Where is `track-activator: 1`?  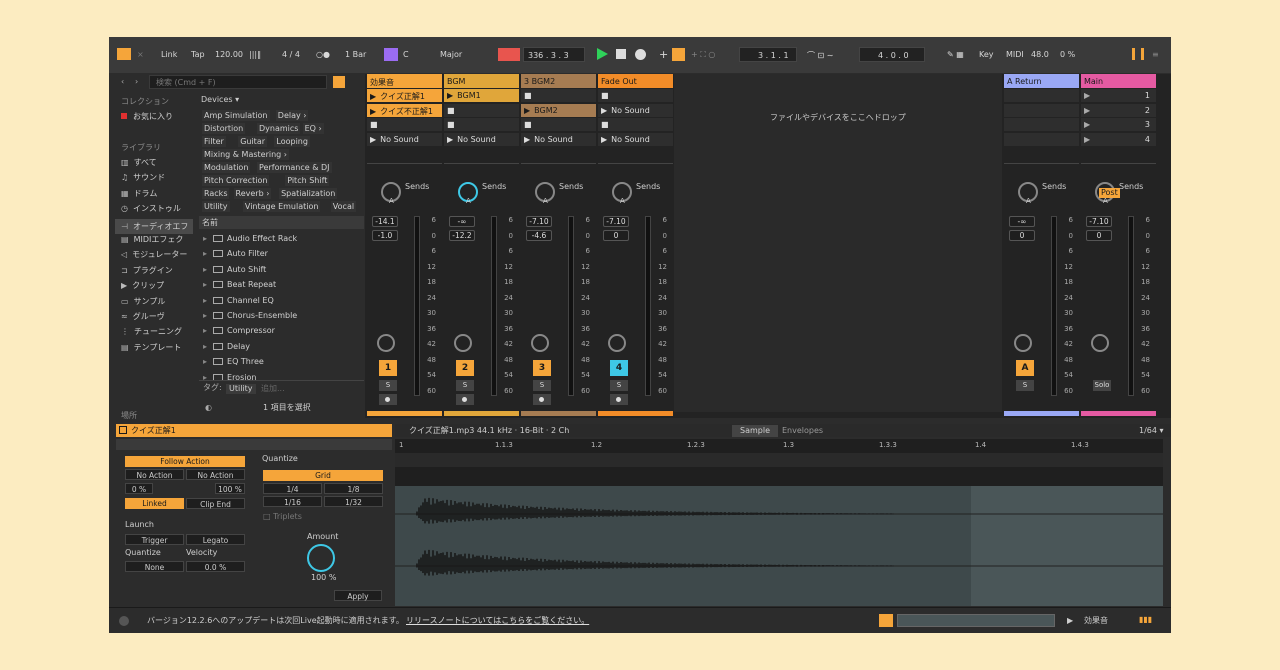 track-activator: 1 is located at coordinates (388, 368).